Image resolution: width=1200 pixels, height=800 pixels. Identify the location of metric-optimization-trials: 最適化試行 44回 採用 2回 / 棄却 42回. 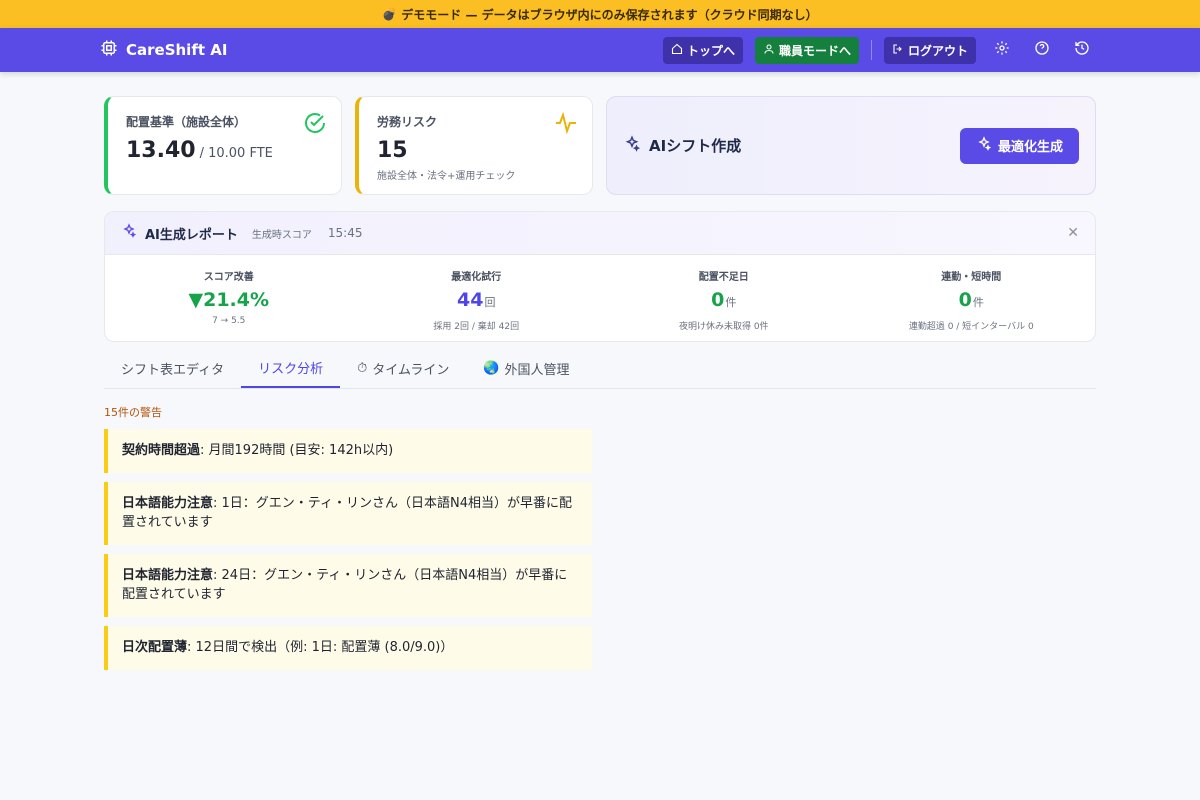
(477, 298).